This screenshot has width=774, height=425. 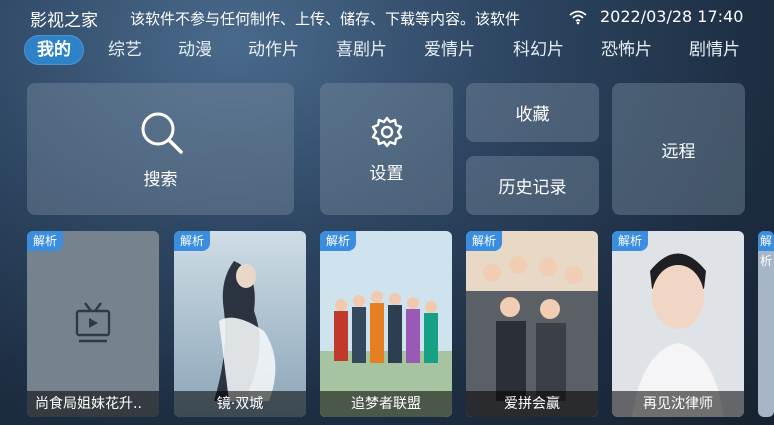 What do you see at coordinates (399, 50) in the screenshot?
I see `category-tabs: 我的 综艺 动漫 动作片 喜剧片 爱情片 科幻片 恐怖片 剧情片` at bounding box center [399, 50].